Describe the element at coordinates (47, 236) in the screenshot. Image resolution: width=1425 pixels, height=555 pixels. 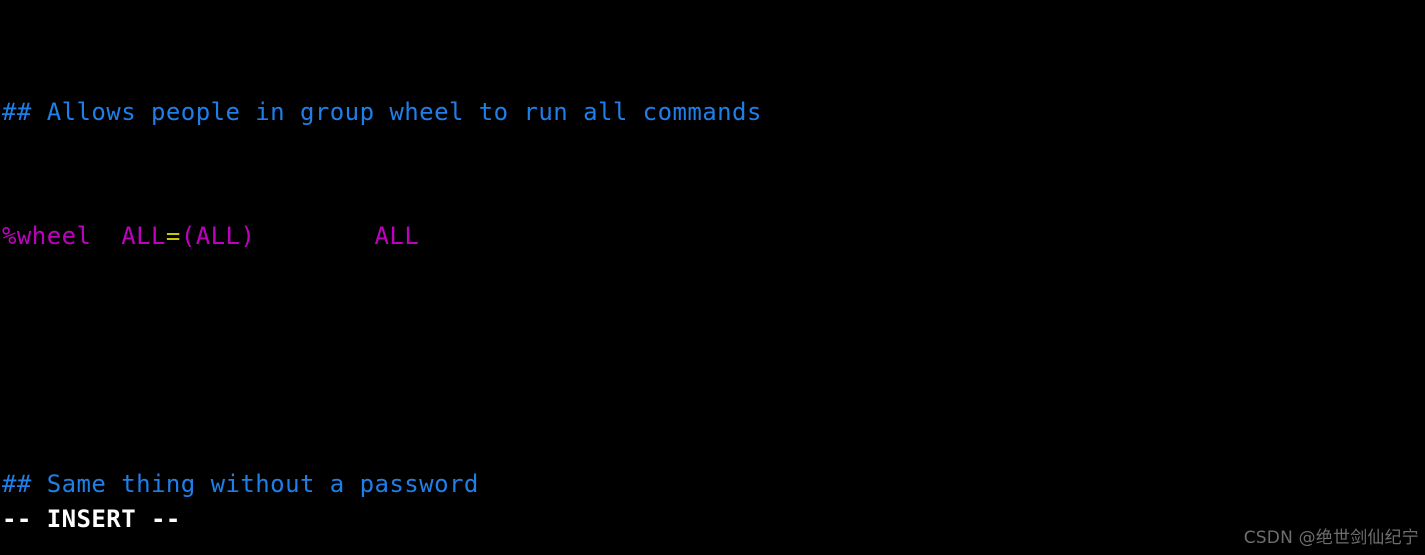
I see `sudoers-user: %wheel` at that location.